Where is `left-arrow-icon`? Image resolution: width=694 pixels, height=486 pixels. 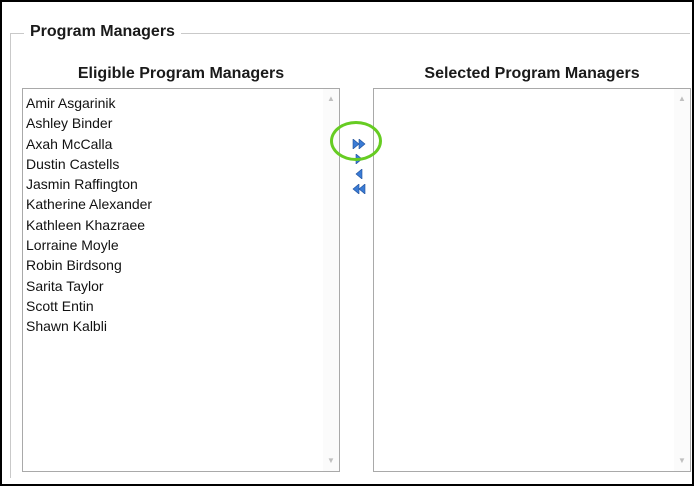 left-arrow-icon is located at coordinates (359, 174).